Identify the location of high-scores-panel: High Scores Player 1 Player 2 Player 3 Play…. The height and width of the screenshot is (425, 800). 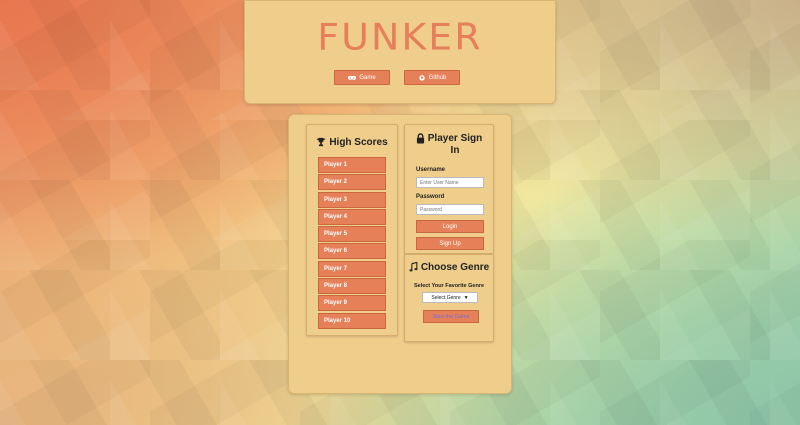
(352, 230).